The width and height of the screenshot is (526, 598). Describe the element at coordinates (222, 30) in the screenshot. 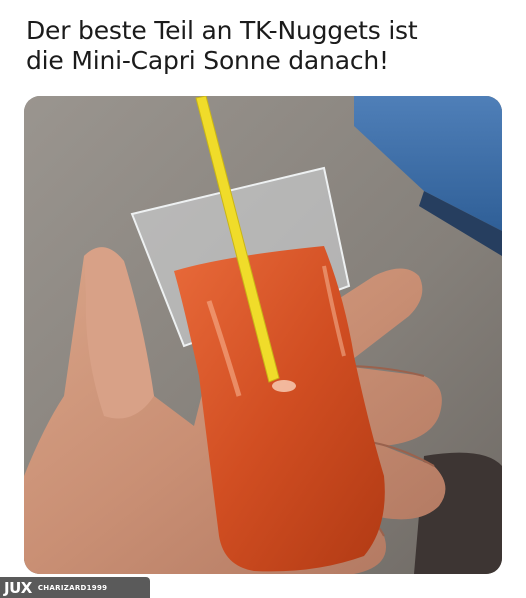

I see `caption-line-1: Der beste Teil an TK-Nuggets ist` at that location.